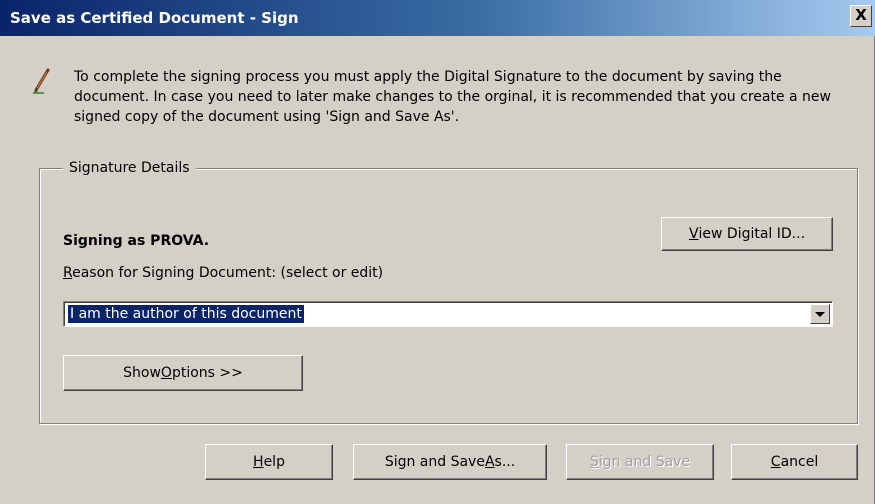 The image size is (875, 504). What do you see at coordinates (434, 462) in the screenshot?
I see `sign-save-as-pre: Sign and Save` at bounding box center [434, 462].